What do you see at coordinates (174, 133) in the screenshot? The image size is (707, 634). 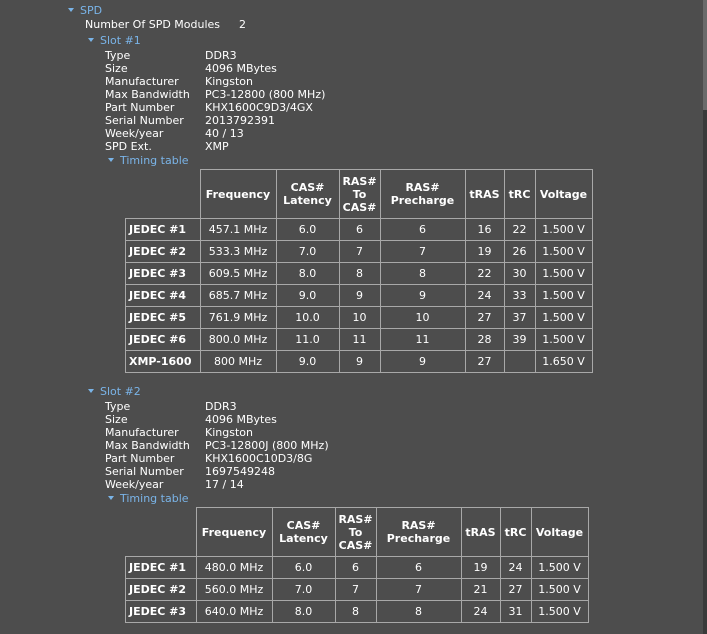 I see `property-row: Week/year 40 / 13` at bounding box center [174, 133].